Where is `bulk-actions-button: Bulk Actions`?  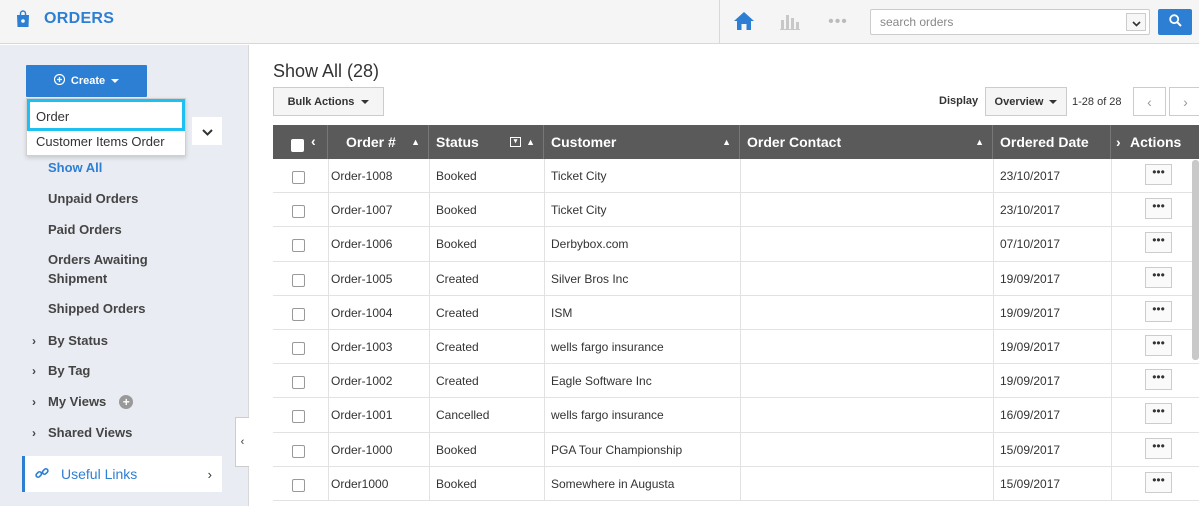
bulk-actions-button: Bulk Actions is located at coordinates (328, 101).